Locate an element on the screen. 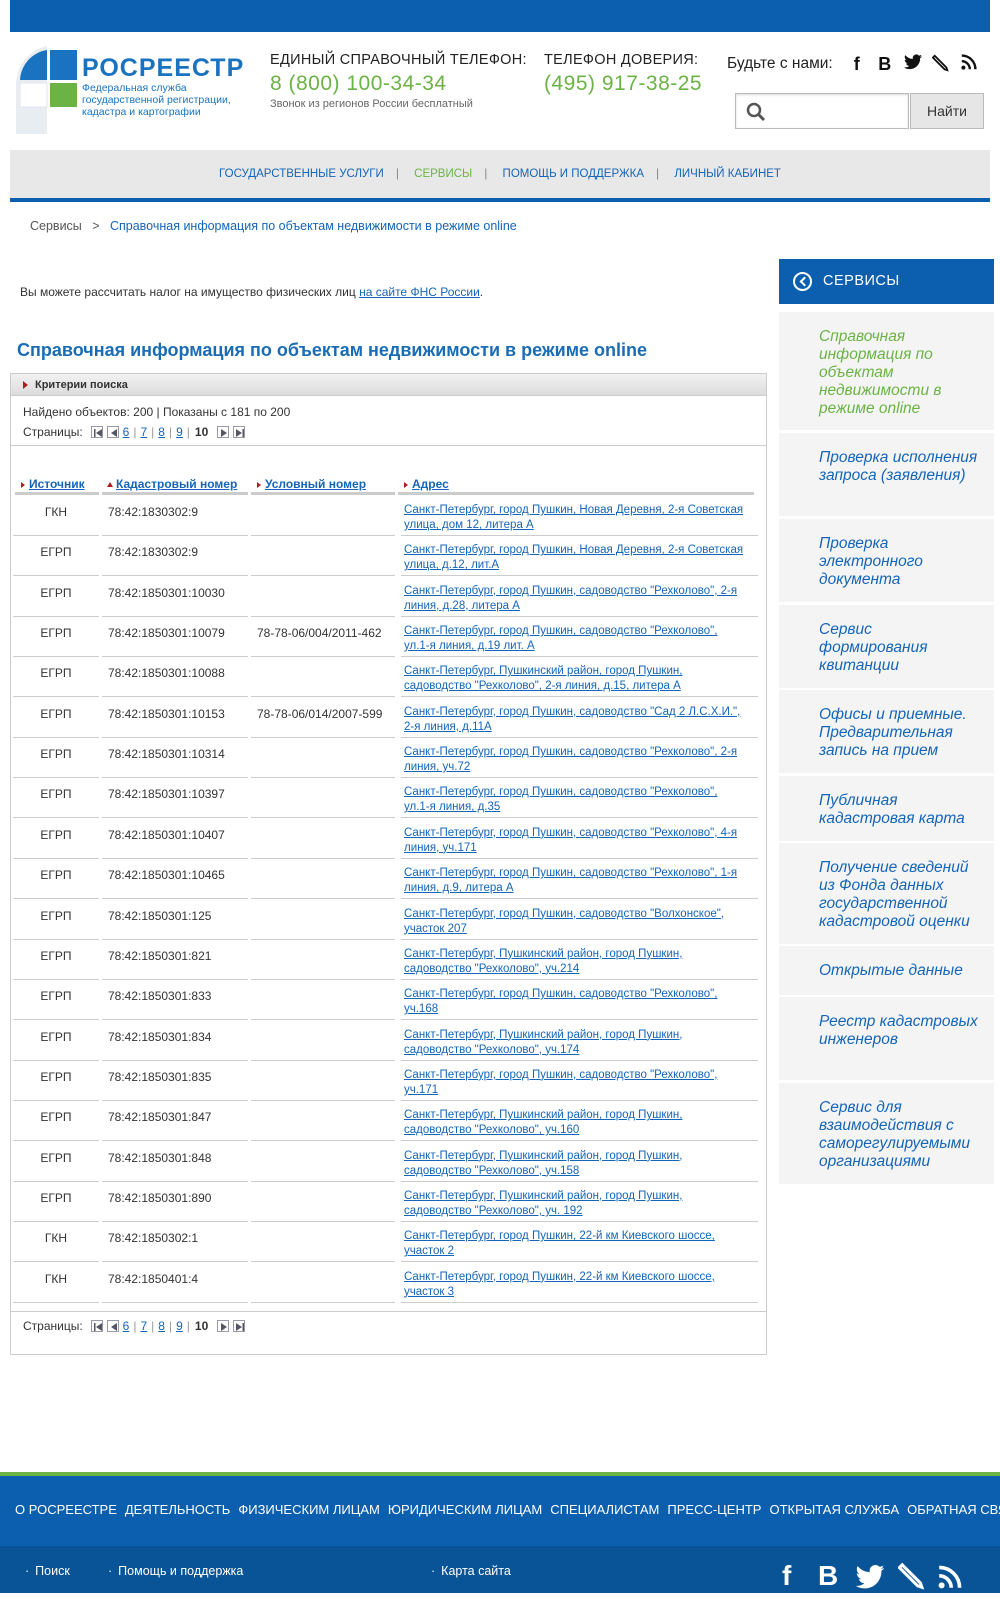 Image resolution: width=1000 pixels, height=1597 pixels. facebook-icon: f is located at coordinates (857, 64).